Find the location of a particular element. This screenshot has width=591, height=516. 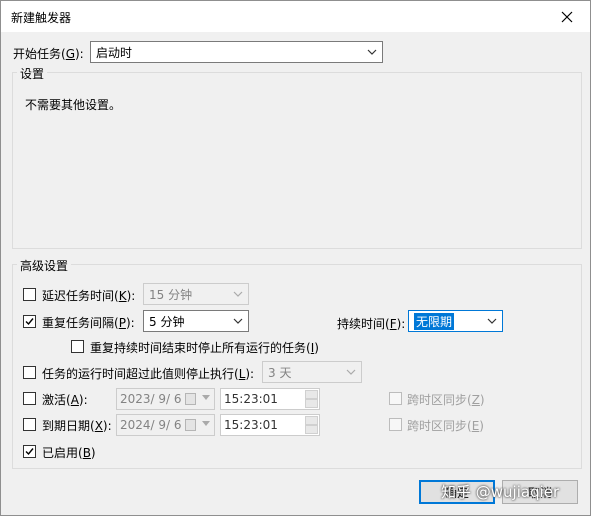

stop-longer-label: 任务的运行时间超过此值则停止执行(L): is located at coordinates (148, 374).